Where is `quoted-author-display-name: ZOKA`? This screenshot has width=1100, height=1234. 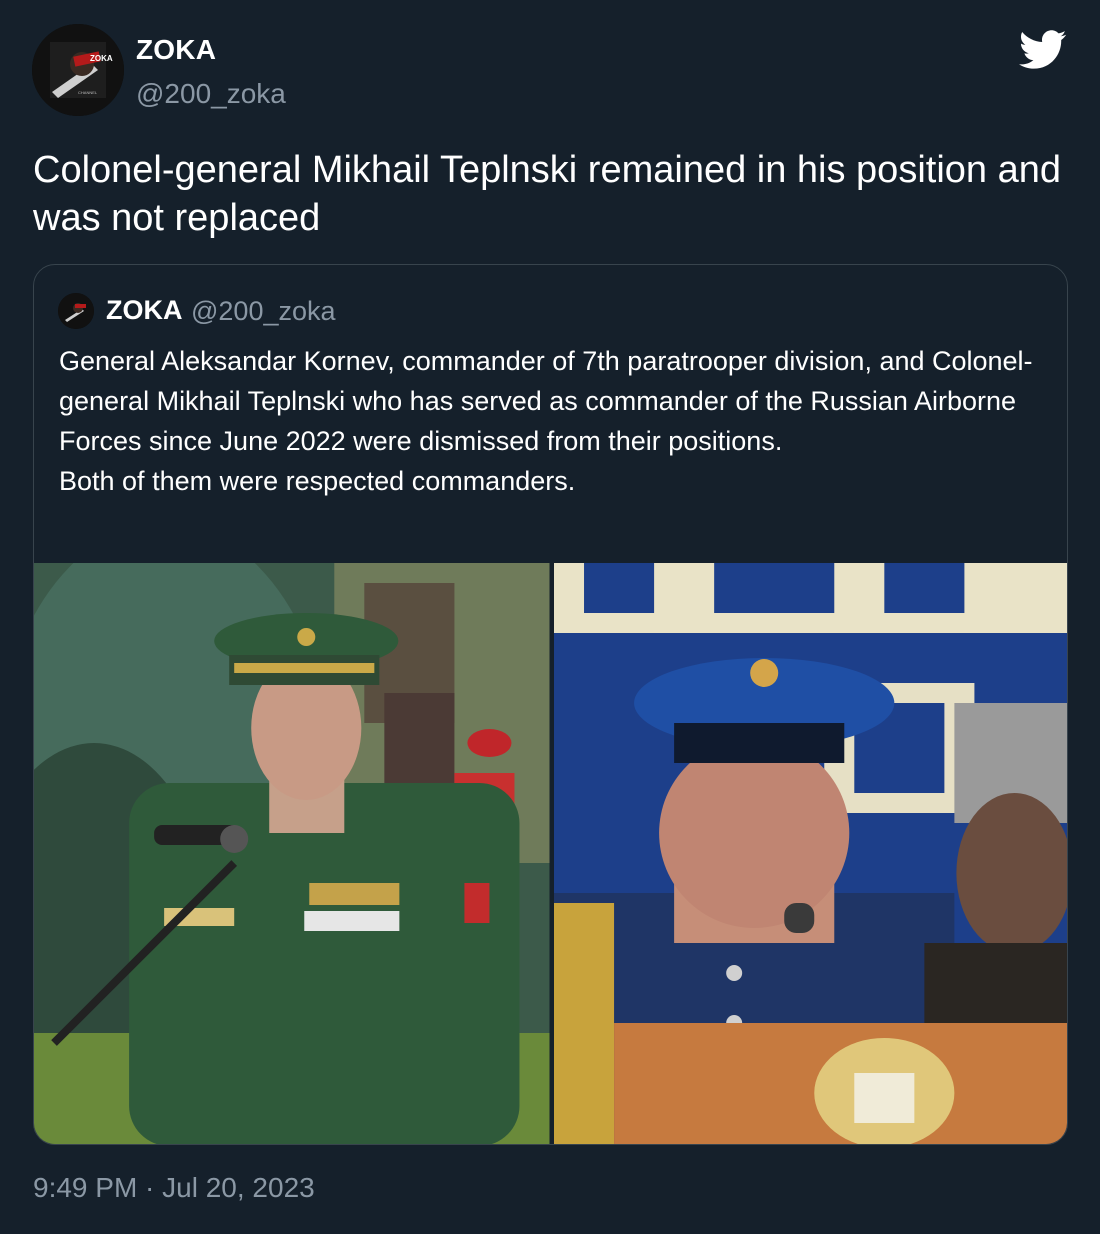
quoted-author-display-name: ZOKA is located at coordinates (144, 310).